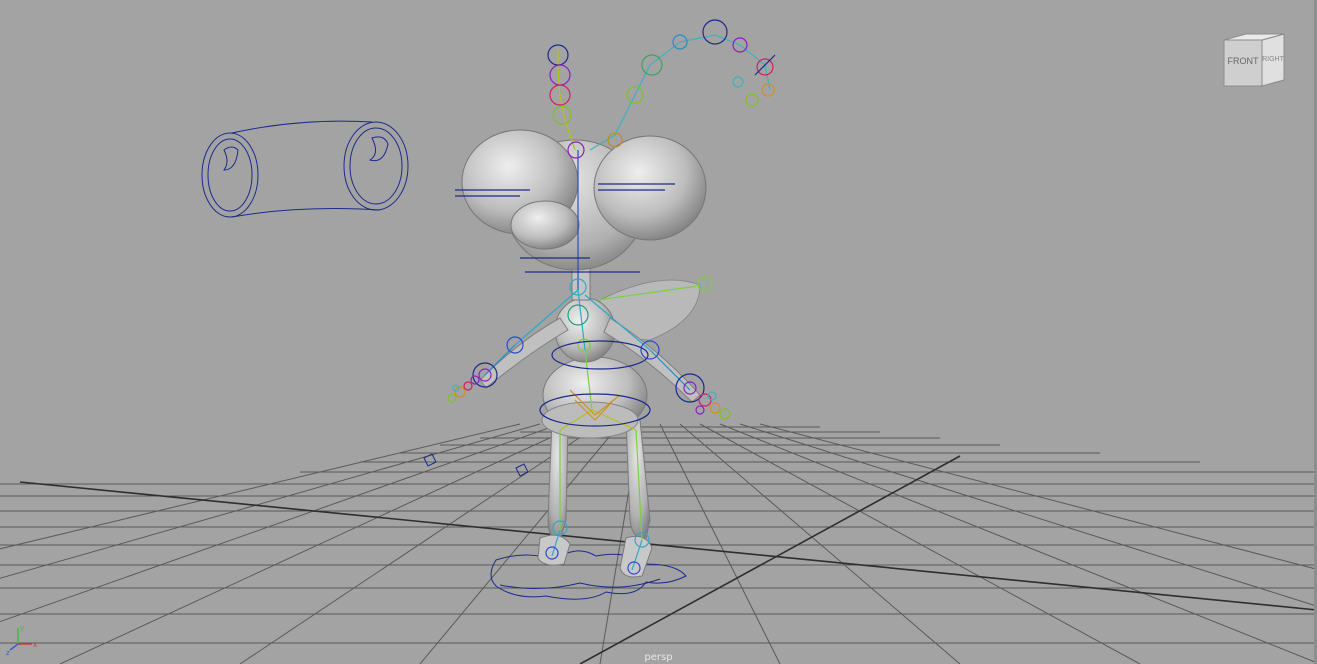 Image resolution: width=1317 pixels, height=664 pixels. I want to click on x-axis-label: x, so click(35, 645).